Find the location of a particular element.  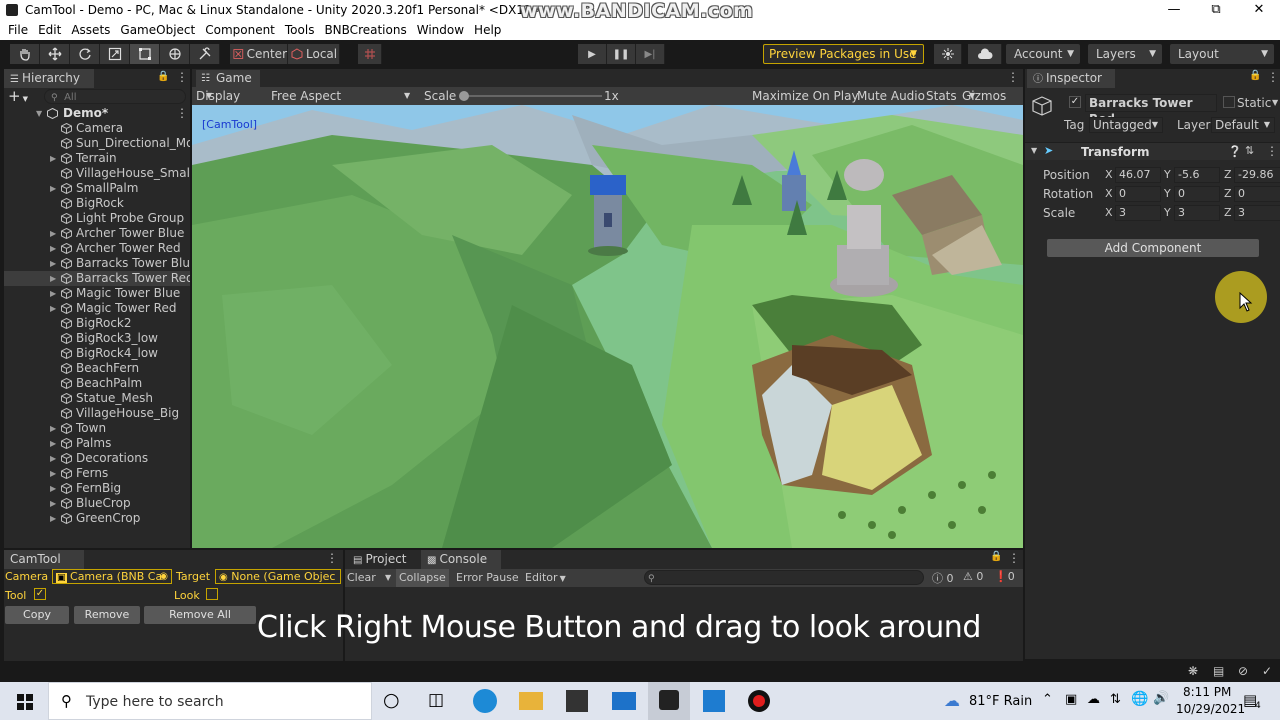

transform-x-field: 0 is located at coordinates (1138, 194).